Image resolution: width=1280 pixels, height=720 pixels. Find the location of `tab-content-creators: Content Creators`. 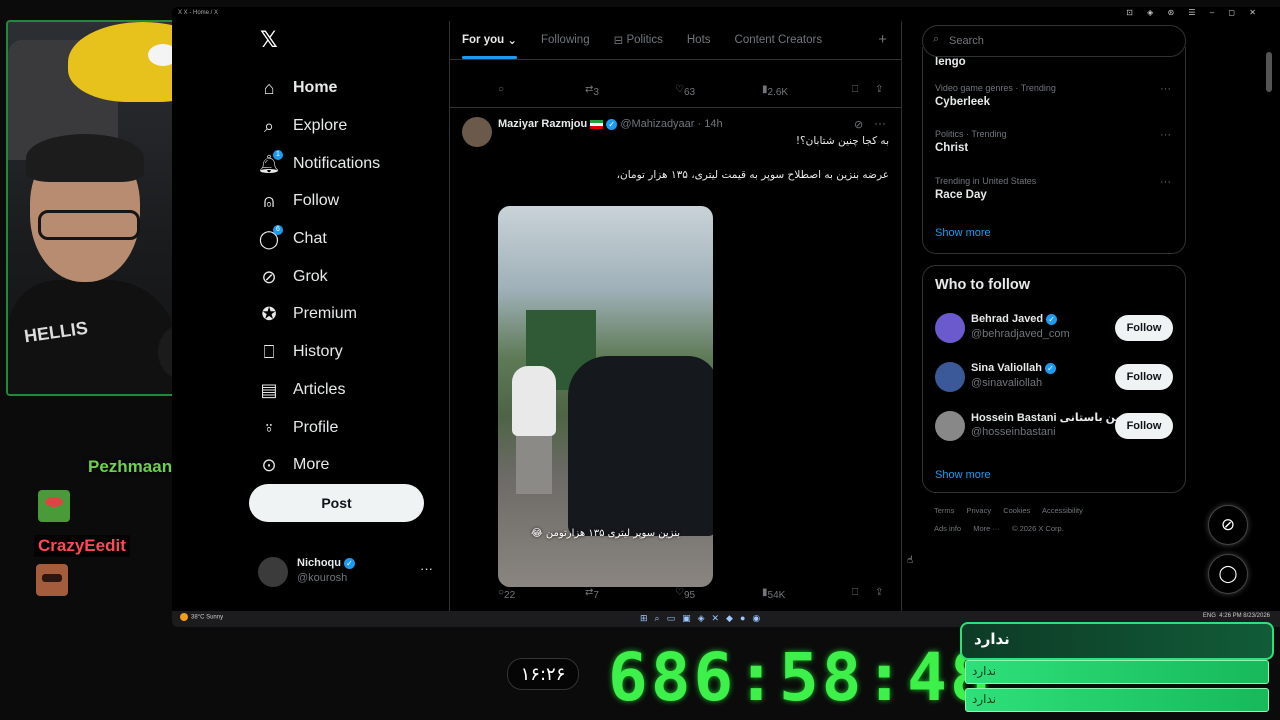

tab-content-creators: Content Creators is located at coordinates (779, 40).